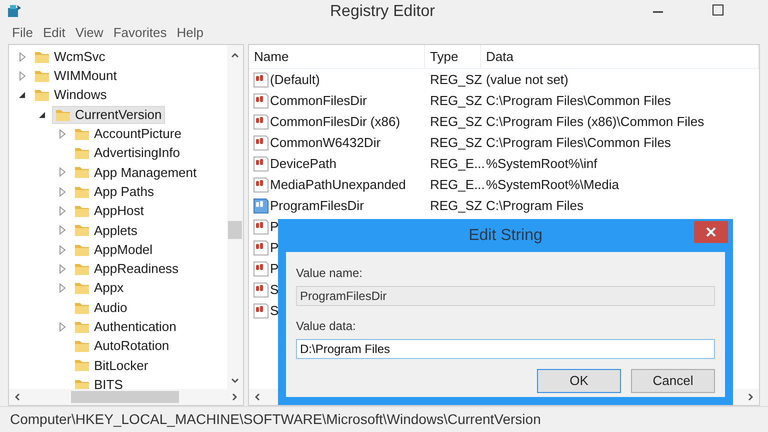 The height and width of the screenshot is (432, 768). What do you see at coordinates (505, 236) in the screenshot?
I see `dialog-title: Edit String` at bounding box center [505, 236].